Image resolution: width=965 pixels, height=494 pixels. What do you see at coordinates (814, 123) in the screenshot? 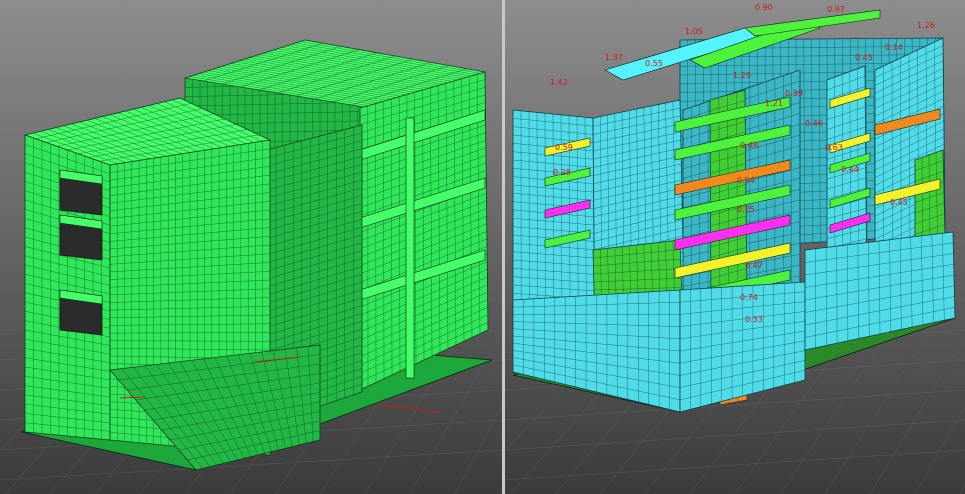
I see `result-label: 0.46` at bounding box center [814, 123].